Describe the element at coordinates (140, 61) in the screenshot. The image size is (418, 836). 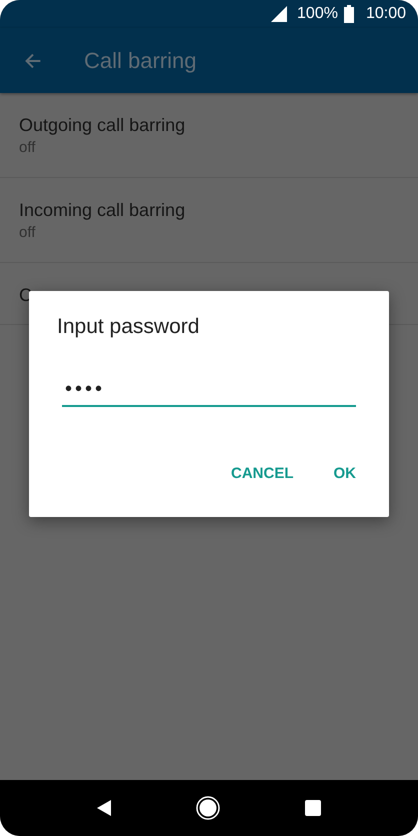
I see `screen-title: Call barring` at that location.